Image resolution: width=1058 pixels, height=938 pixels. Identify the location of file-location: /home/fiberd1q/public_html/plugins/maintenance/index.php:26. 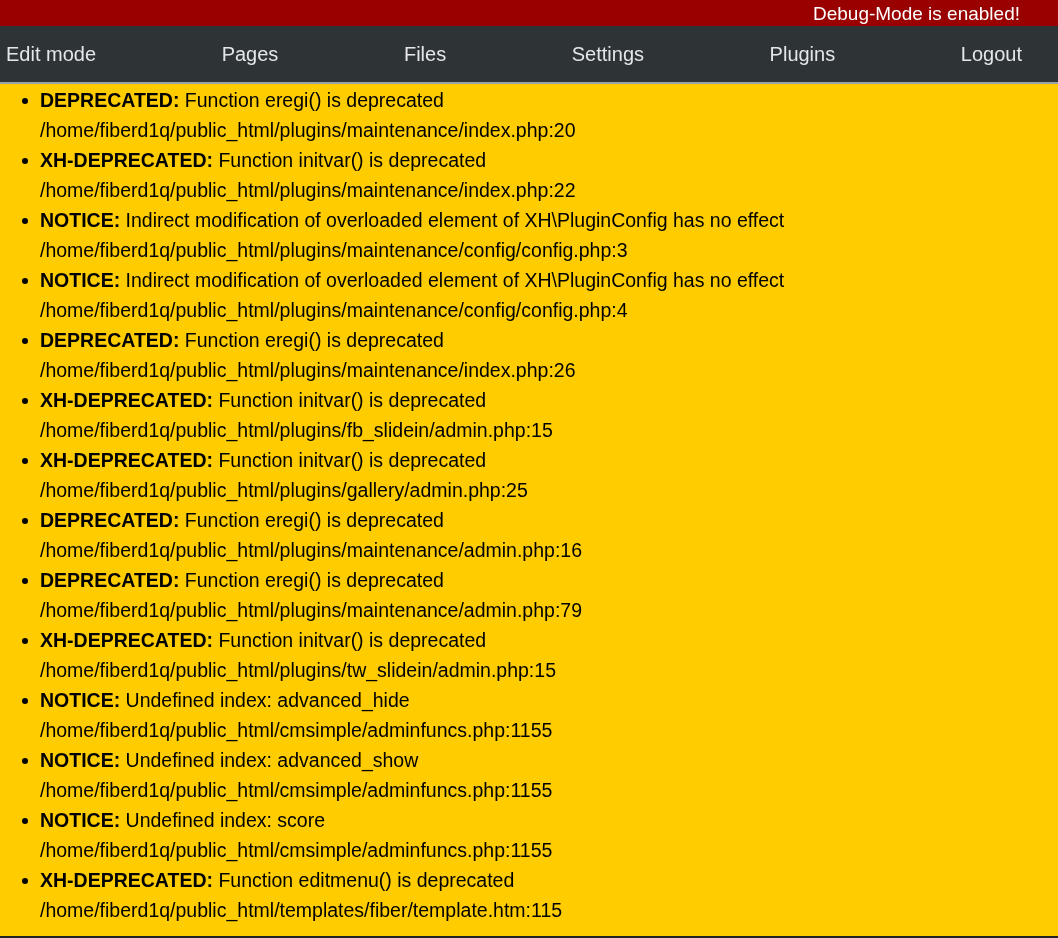
(308, 370).